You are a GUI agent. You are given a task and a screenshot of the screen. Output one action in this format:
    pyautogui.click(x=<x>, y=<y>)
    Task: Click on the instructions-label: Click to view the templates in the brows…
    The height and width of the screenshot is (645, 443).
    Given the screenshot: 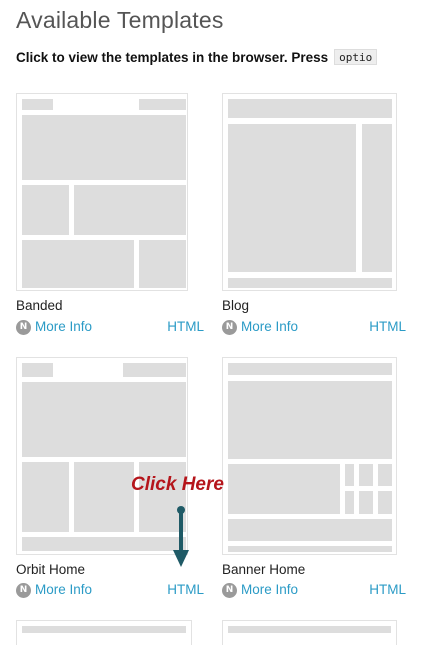 What is the action you would take?
    pyautogui.click(x=172, y=57)
    